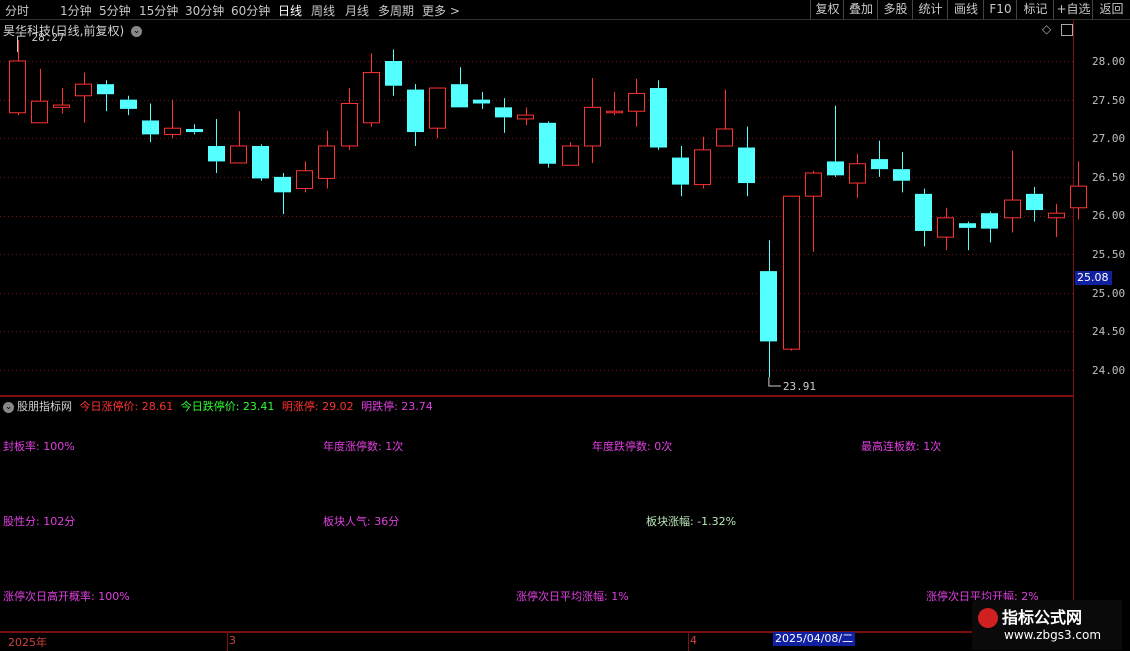 Image resolution: width=1130 pixels, height=651 pixels. Describe the element at coordinates (1093, 278) in the screenshot. I see `current-price-tag: 25.08` at that location.